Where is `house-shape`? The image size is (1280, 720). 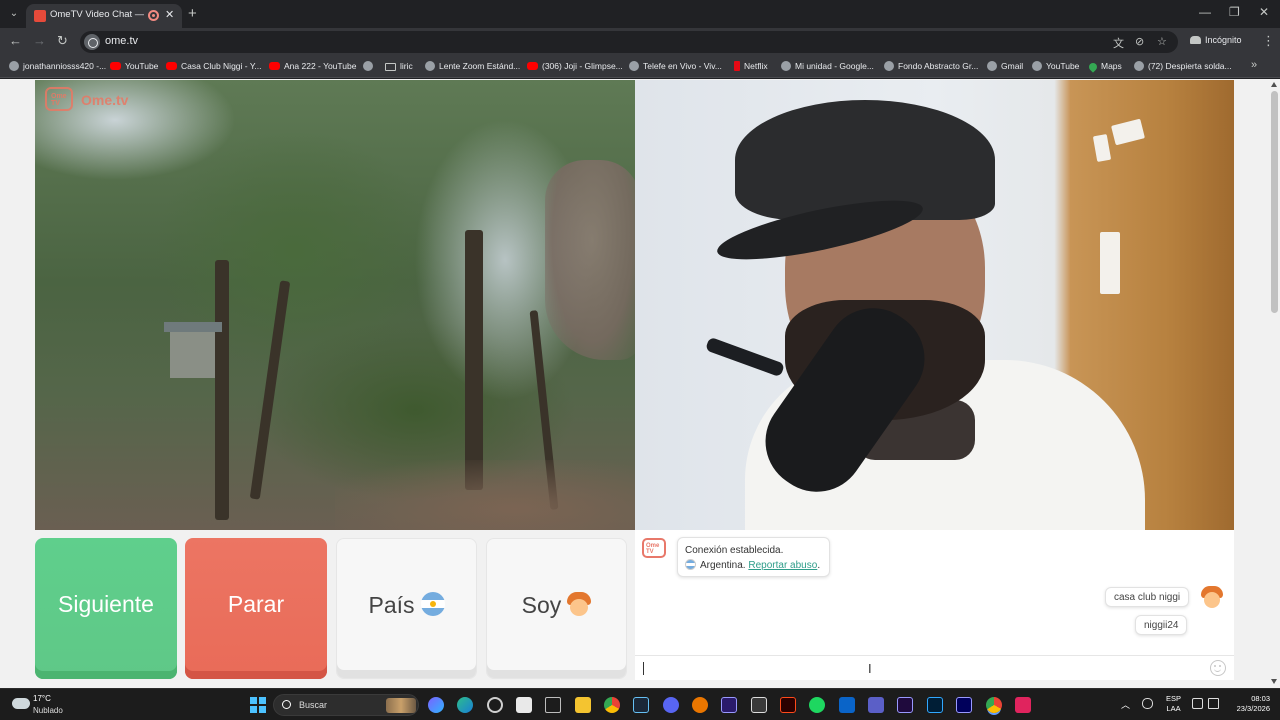 house-shape is located at coordinates (193, 350).